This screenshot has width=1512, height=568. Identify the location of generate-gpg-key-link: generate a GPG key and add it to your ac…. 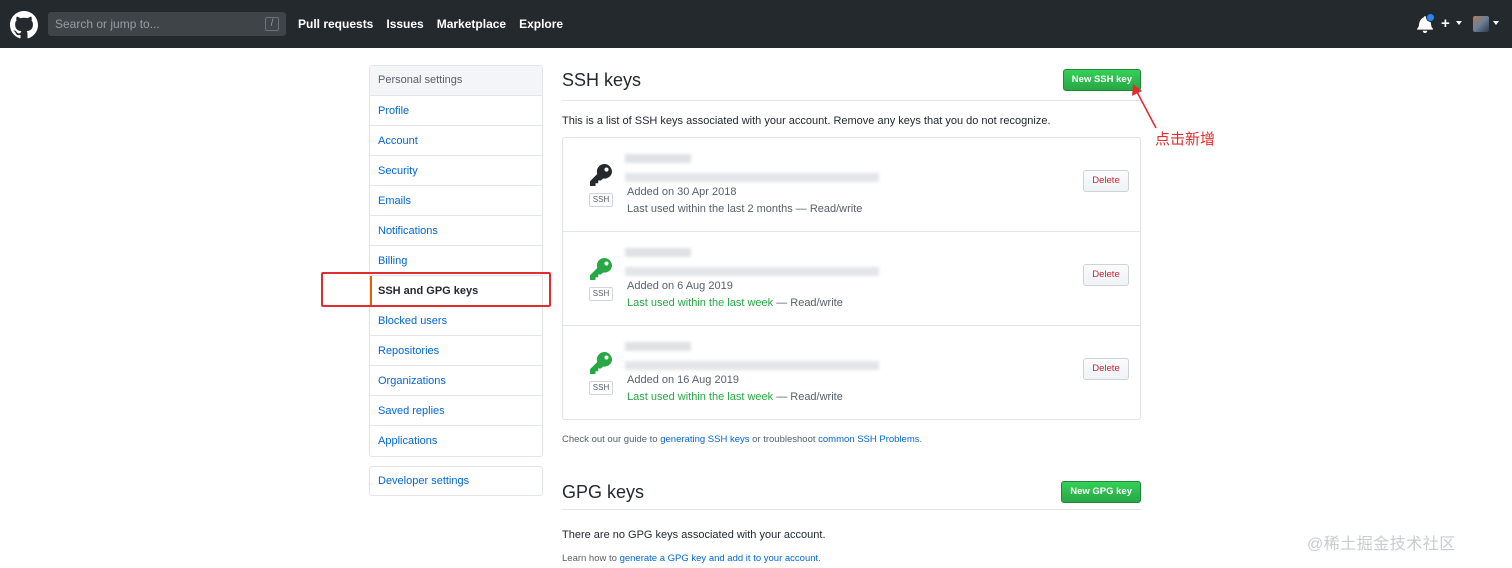
(719, 558).